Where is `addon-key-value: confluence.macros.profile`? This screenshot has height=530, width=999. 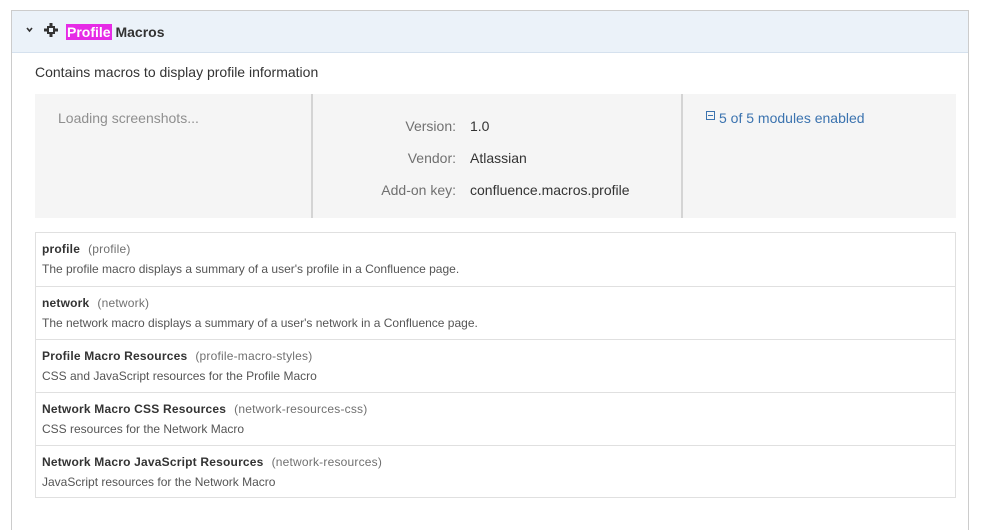
addon-key-value: confluence.macros.profile is located at coordinates (550, 190).